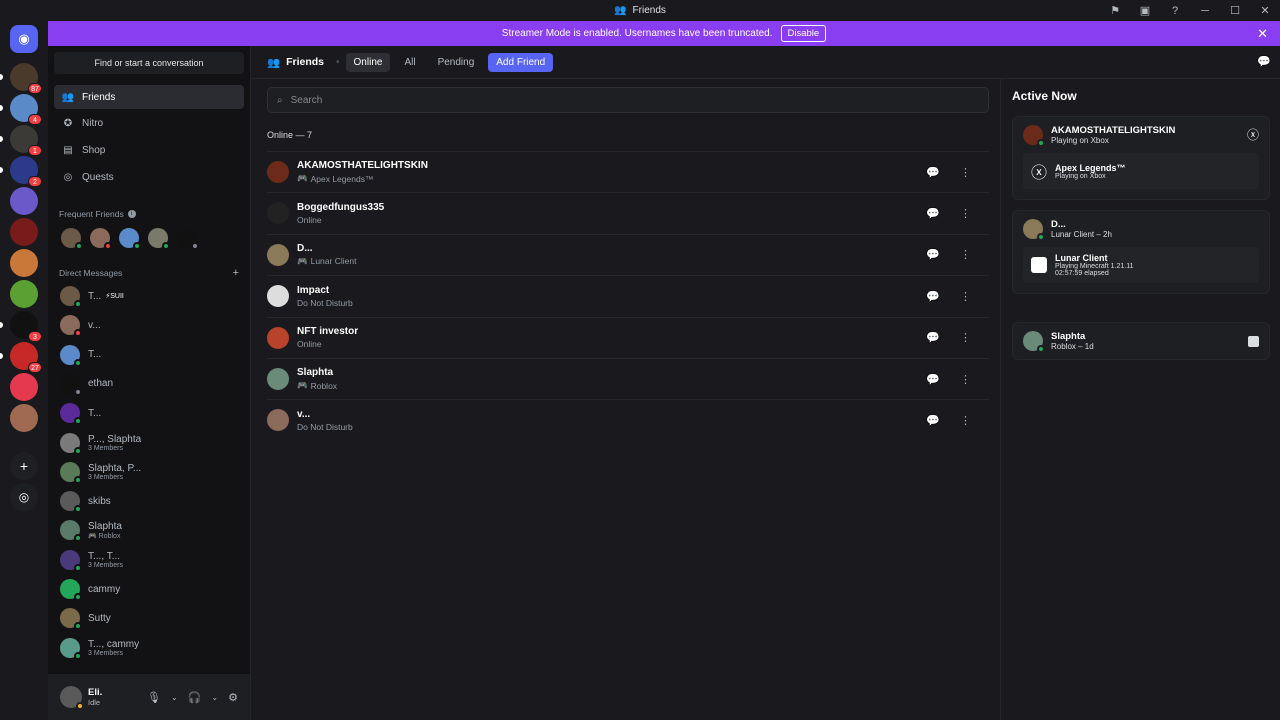 The image size is (1280, 720). I want to click on friend-row: v... Do Not Disturb 💬 ⋮, so click(628, 419).